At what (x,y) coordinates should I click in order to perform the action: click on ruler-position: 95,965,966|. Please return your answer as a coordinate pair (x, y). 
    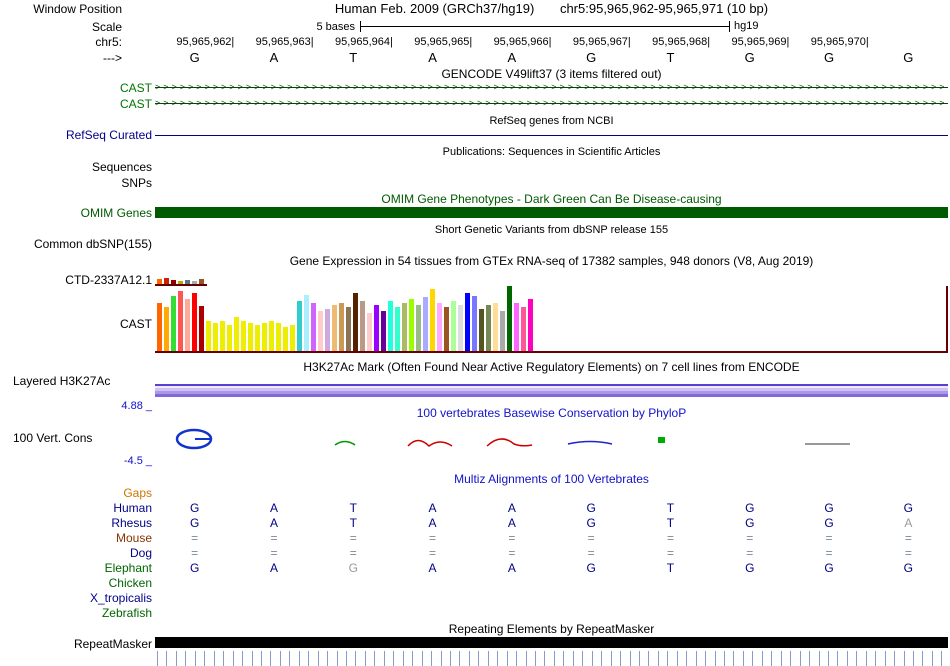
    Looking at the image, I should click on (512, 42).